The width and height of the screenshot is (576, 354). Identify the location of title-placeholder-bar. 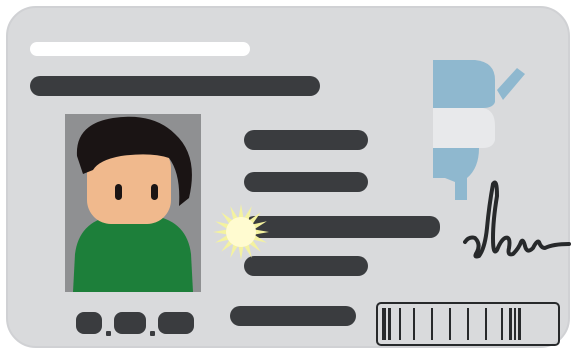
(140, 49).